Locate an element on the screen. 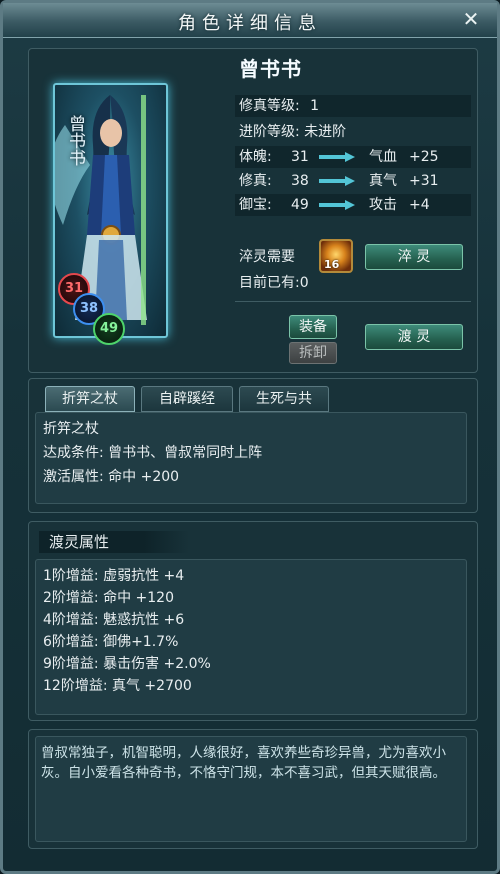 This screenshot has height=874, width=500. stat-row-treasure: 御宝: 49 攻击 +4 is located at coordinates (353, 205).